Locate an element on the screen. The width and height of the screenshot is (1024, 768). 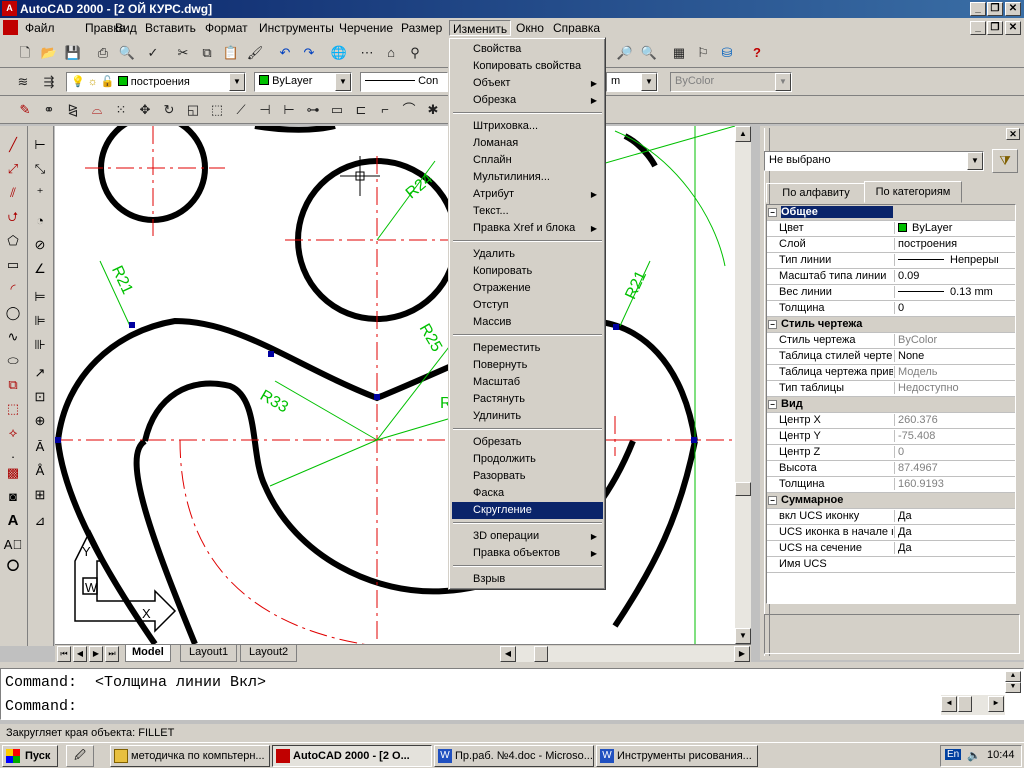
construction-line-icon: ⤢ is located at coordinates (13, 169).